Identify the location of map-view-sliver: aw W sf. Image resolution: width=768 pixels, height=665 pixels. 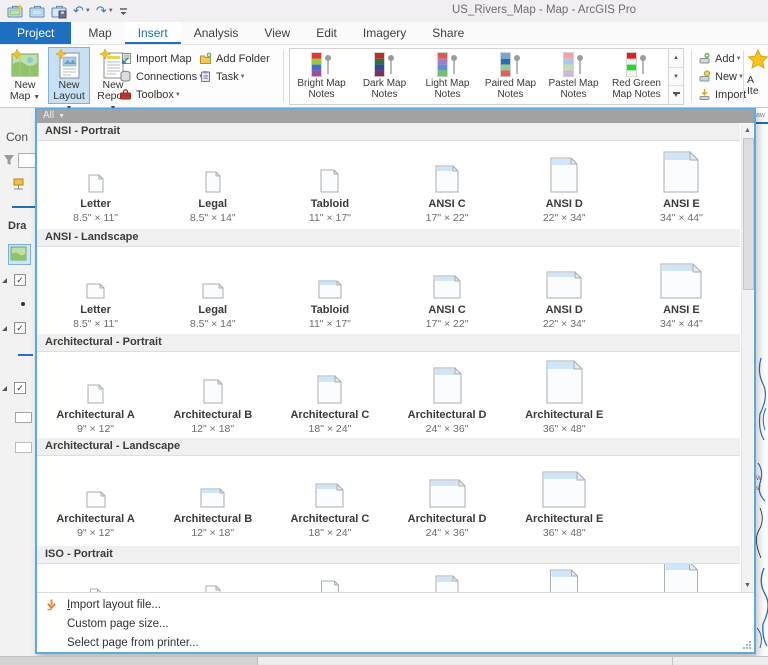
(762, 382).